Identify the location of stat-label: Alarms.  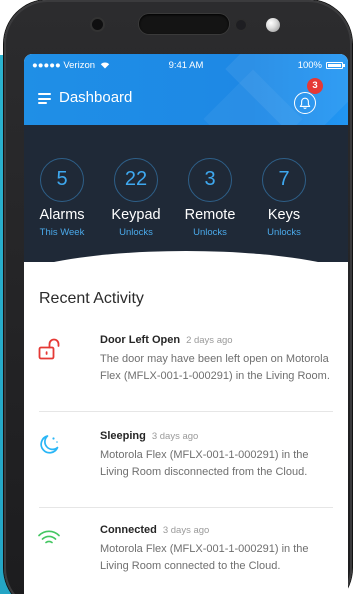
(62, 215).